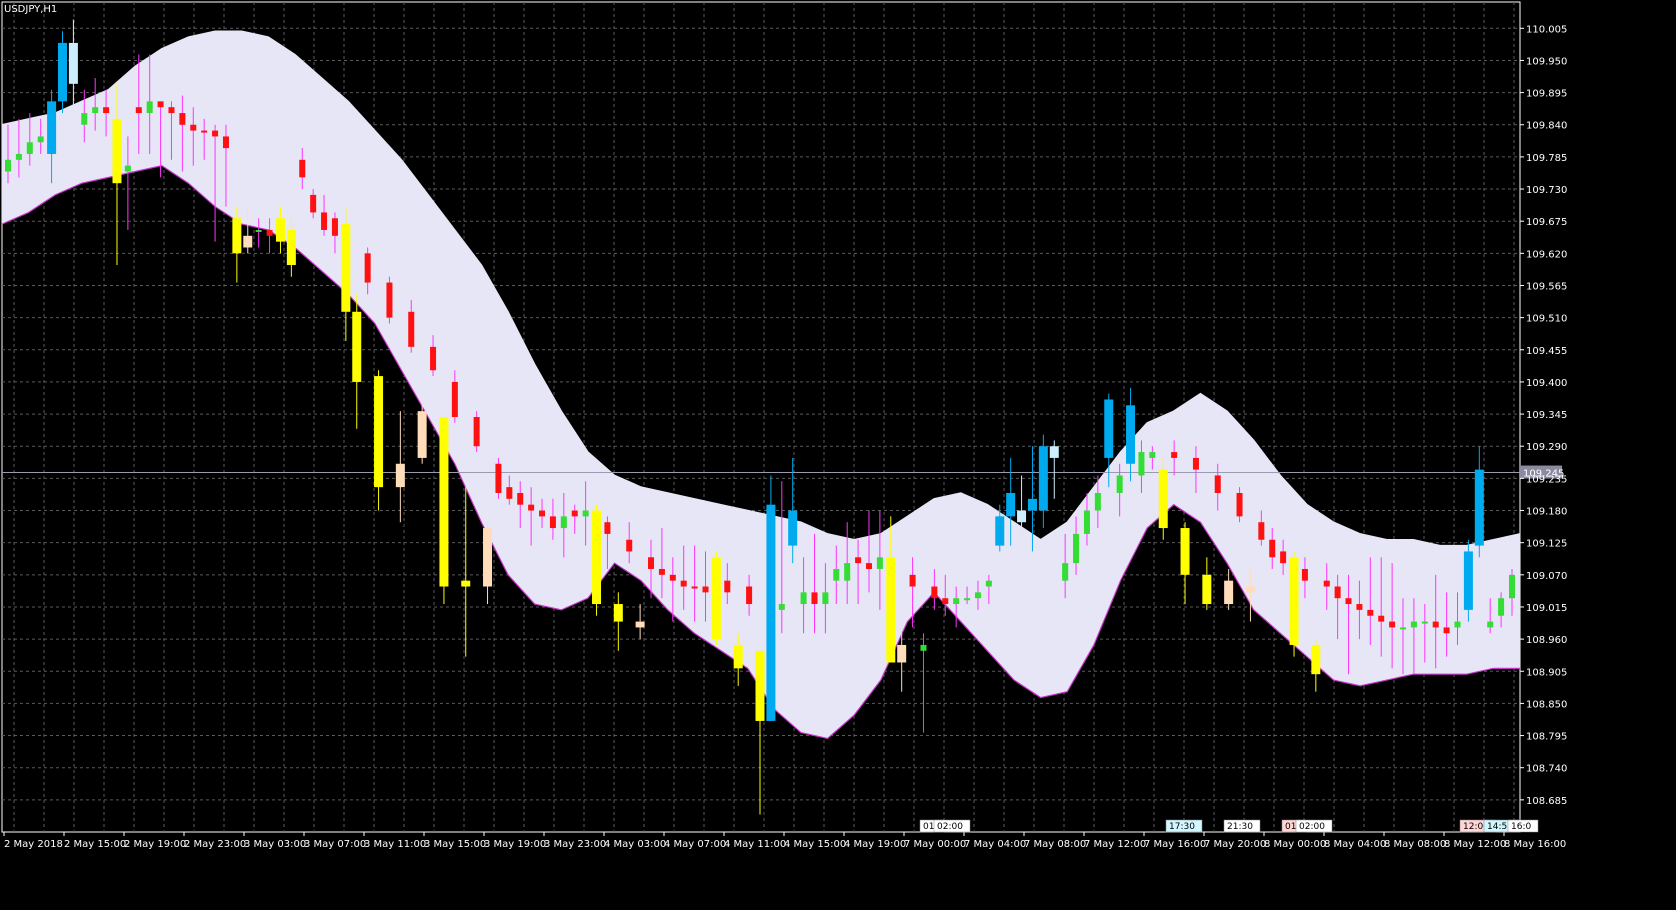 Image resolution: width=1676 pixels, height=910 pixels. I want to click on time-flag: 02:00, so click(952, 826).